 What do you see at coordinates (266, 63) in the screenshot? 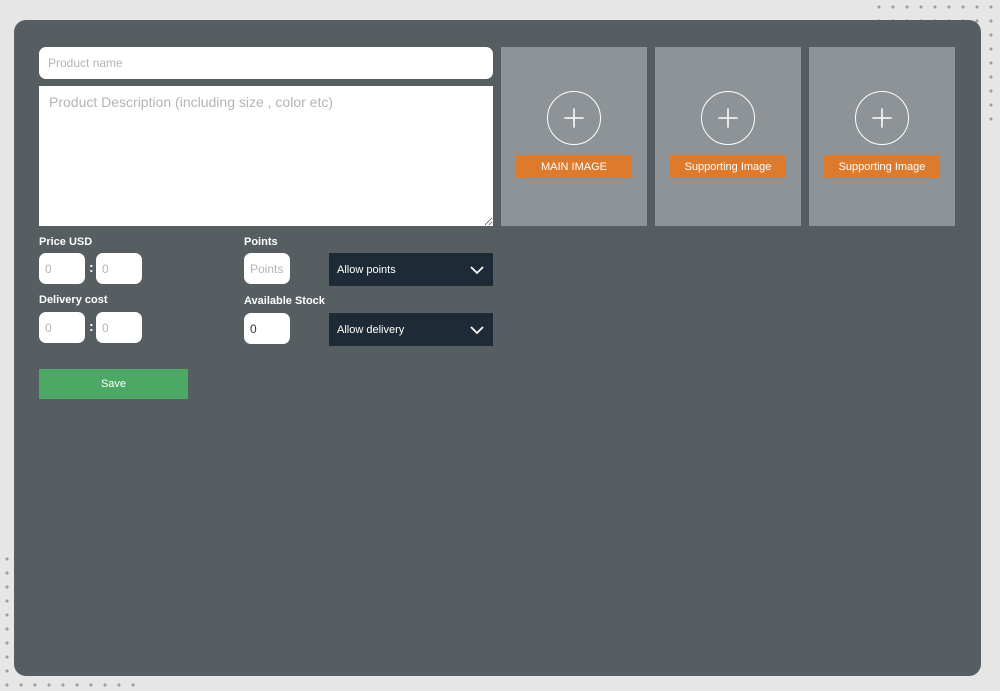
I see `product-name-input` at bounding box center [266, 63].